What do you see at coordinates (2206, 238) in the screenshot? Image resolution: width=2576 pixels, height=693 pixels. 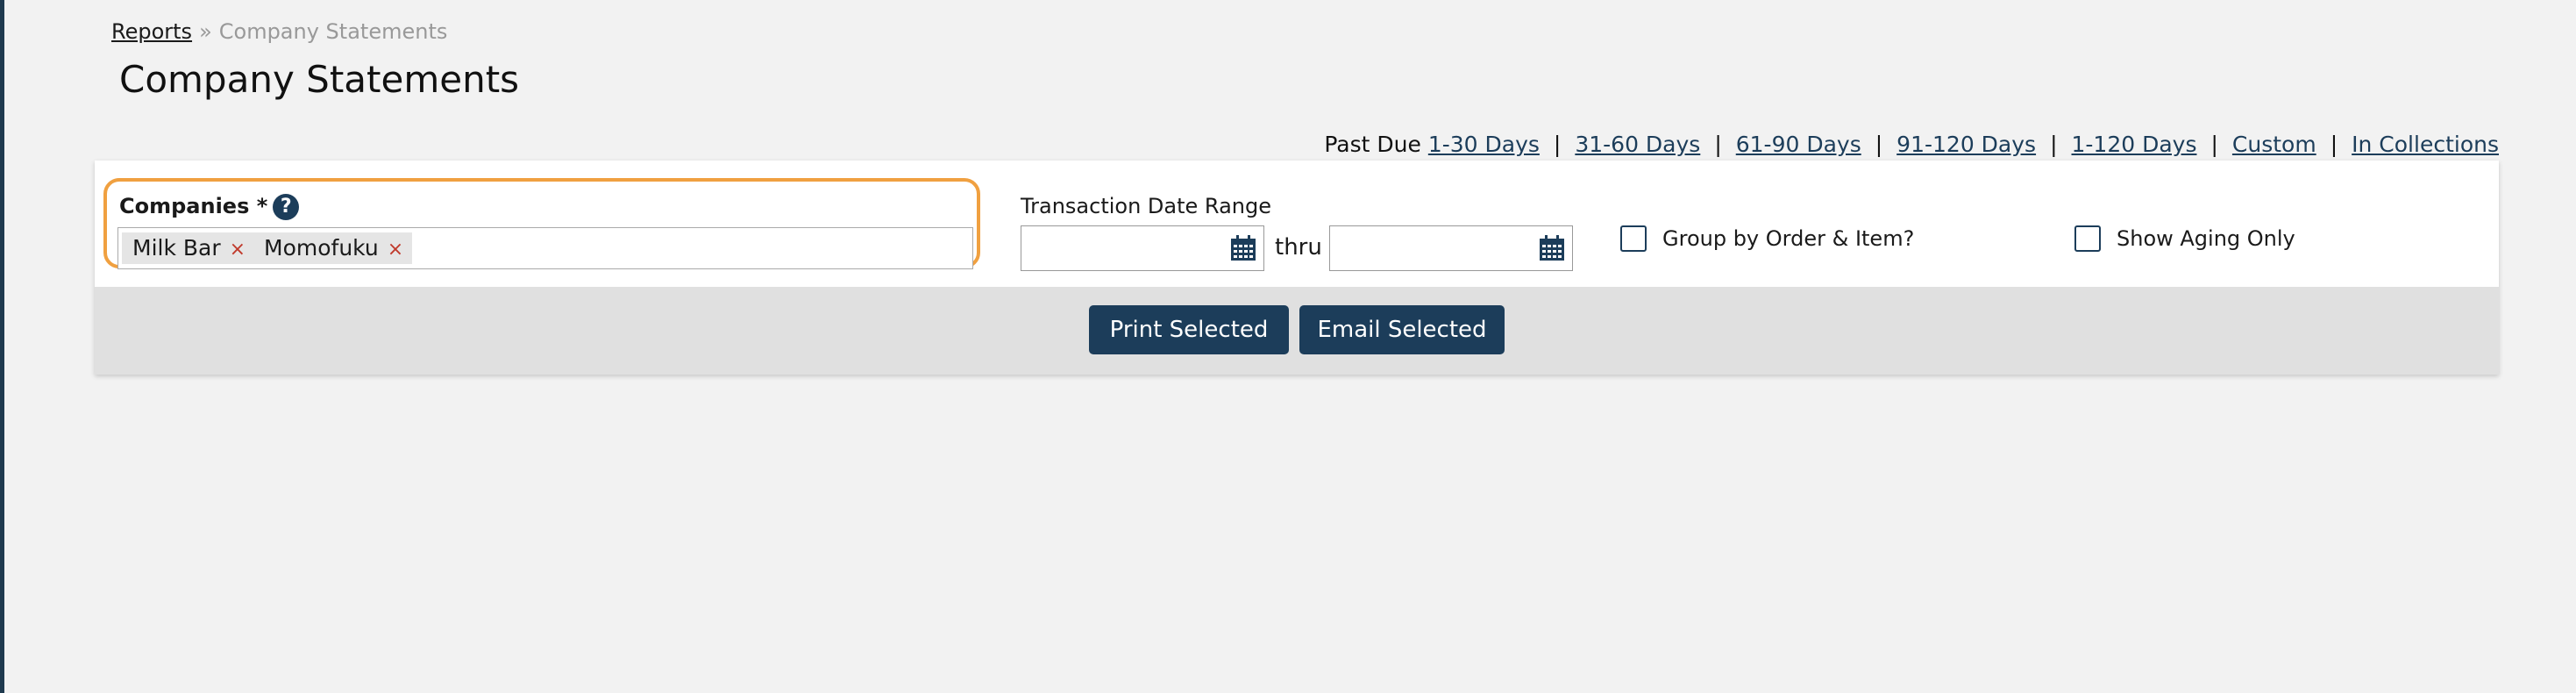 I see `show-aging-only-label: Show Aging Only` at bounding box center [2206, 238].